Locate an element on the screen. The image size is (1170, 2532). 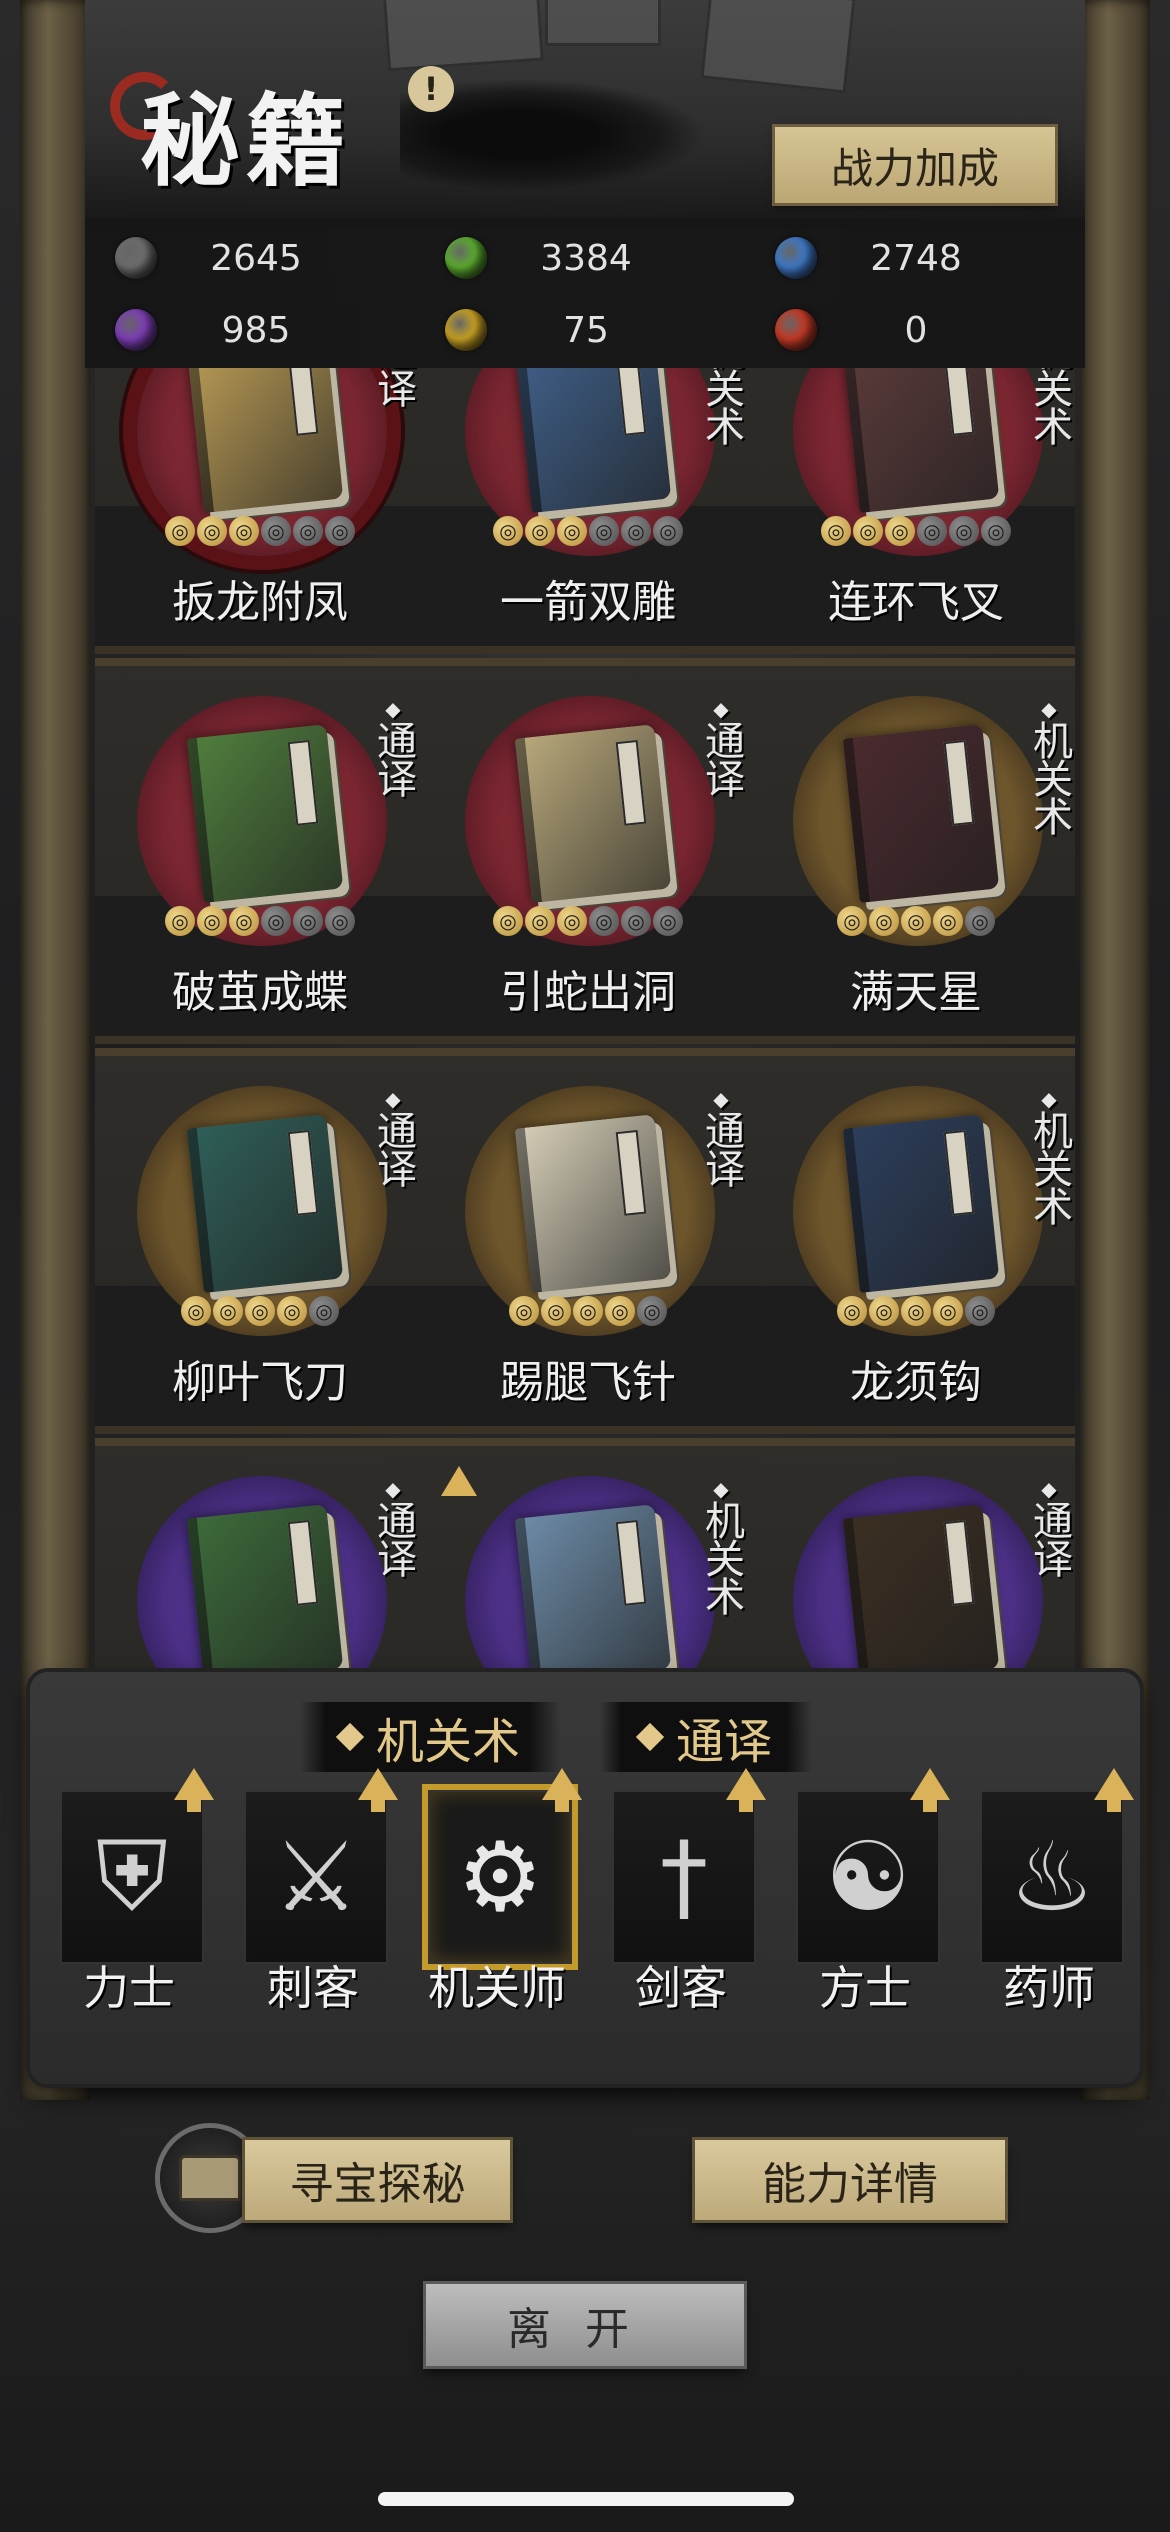
yellow-orb-icon is located at coordinates (466, 330).